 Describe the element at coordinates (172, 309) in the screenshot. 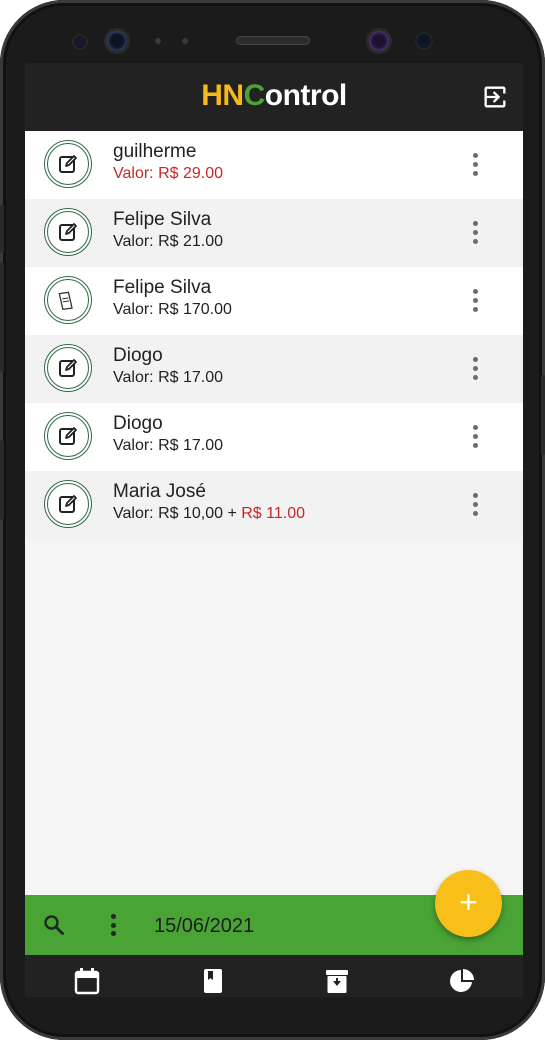

I see `item-value: Valor: R$ 170.00` at that location.